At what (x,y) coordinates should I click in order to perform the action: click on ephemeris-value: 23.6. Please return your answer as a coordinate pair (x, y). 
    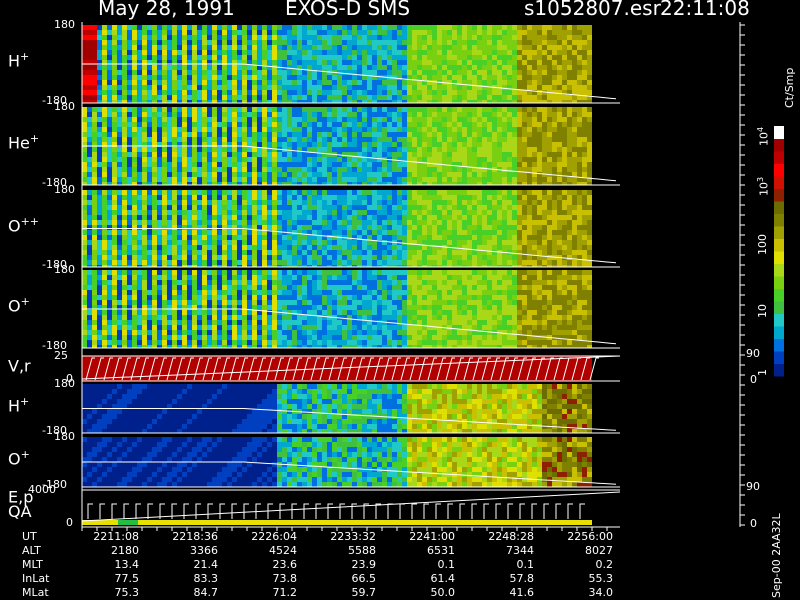
    Looking at the image, I should click on (285, 564).